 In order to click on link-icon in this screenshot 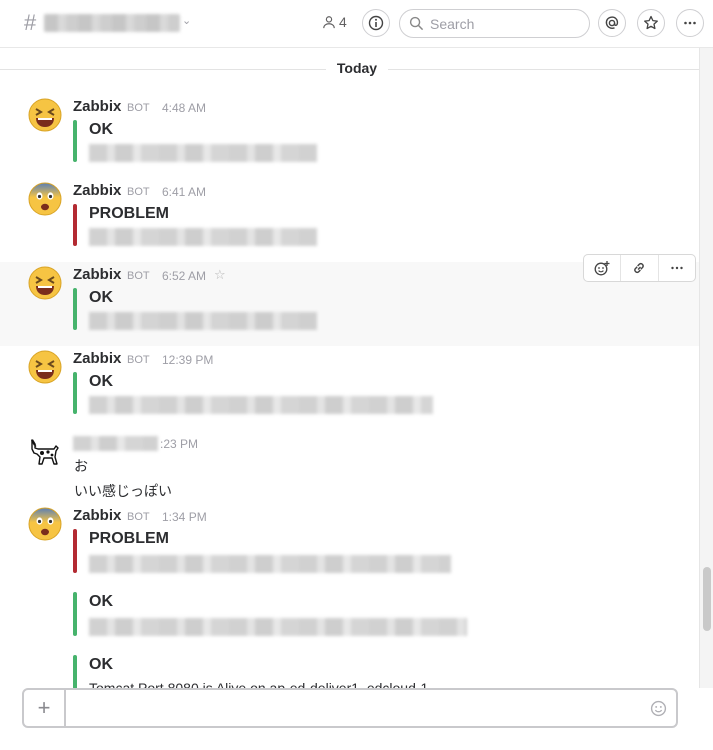, I will do `click(639, 268)`.